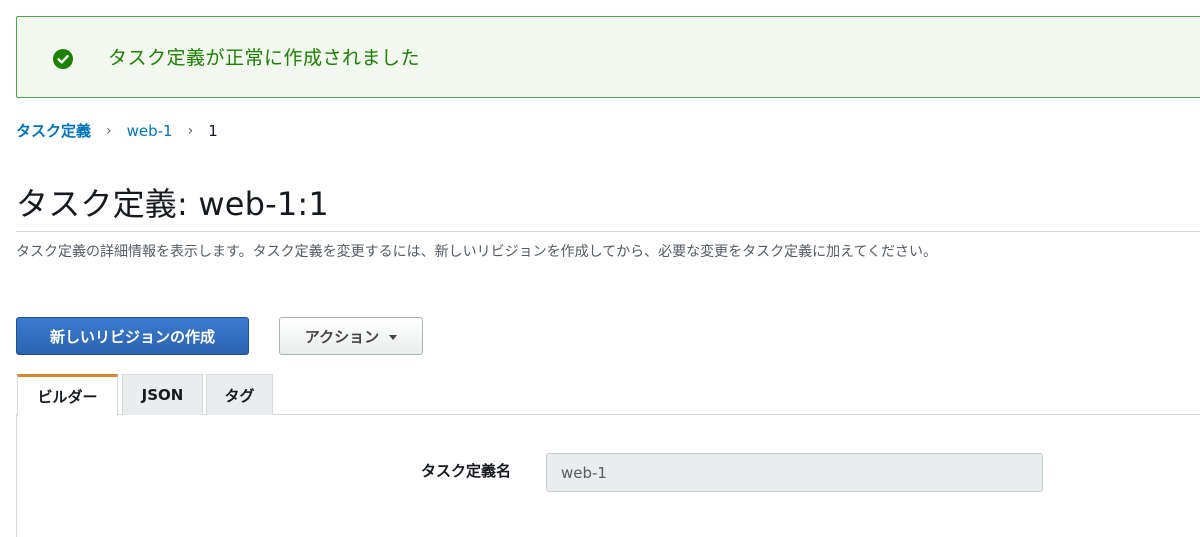 This screenshot has height=537, width=1200. I want to click on breadcrumb-current-revision: 1, so click(213, 131).